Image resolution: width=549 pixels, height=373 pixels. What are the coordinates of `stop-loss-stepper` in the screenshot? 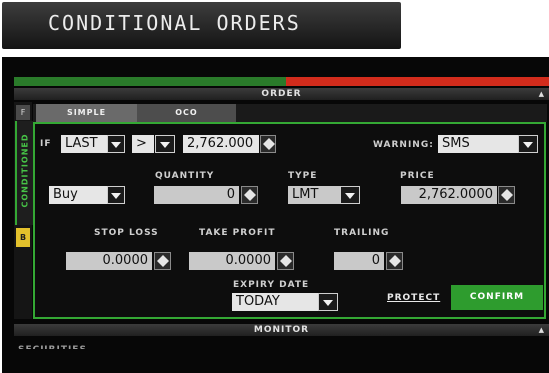 It's located at (162, 261).